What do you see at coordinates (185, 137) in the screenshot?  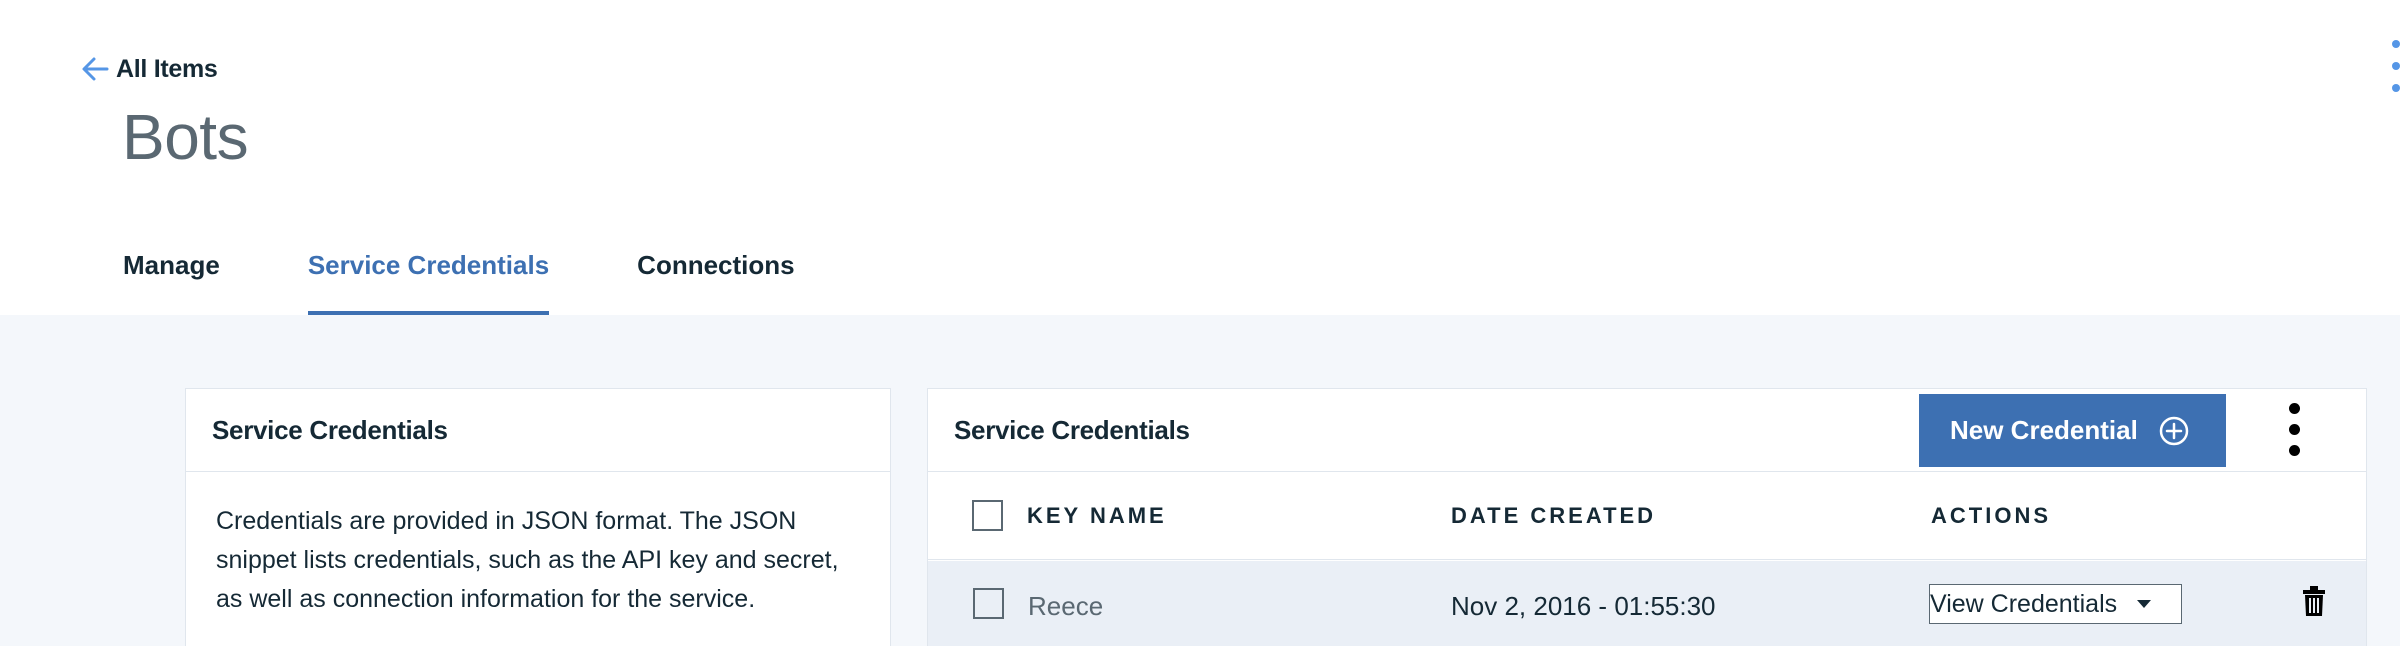 I see `page-title: Bots` at bounding box center [185, 137].